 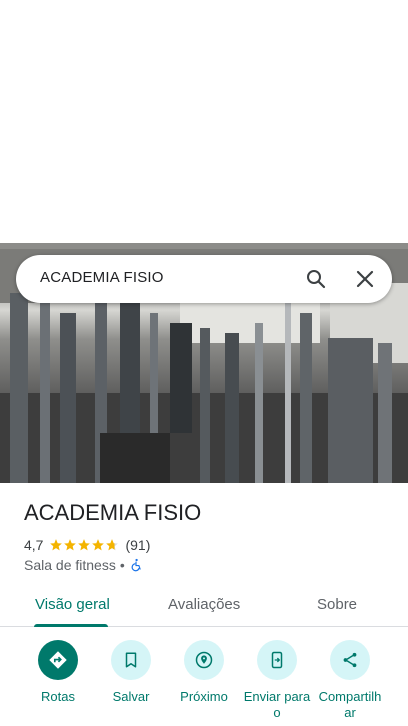 I want to click on send-to-phone-button: Enviar para o, so click(x=277, y=680).